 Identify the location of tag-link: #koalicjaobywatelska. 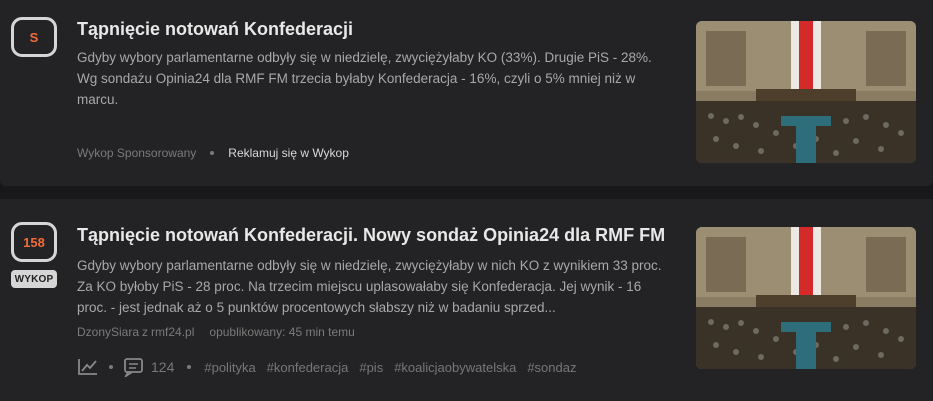
(455, 367).